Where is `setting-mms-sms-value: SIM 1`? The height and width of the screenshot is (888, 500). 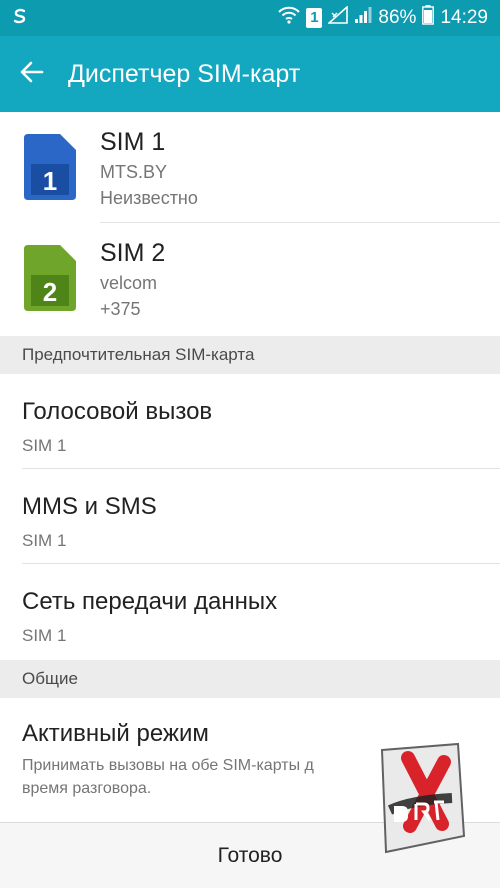 setting-mms-sms-value: SIM 1 is located at coordinates (44, 540).